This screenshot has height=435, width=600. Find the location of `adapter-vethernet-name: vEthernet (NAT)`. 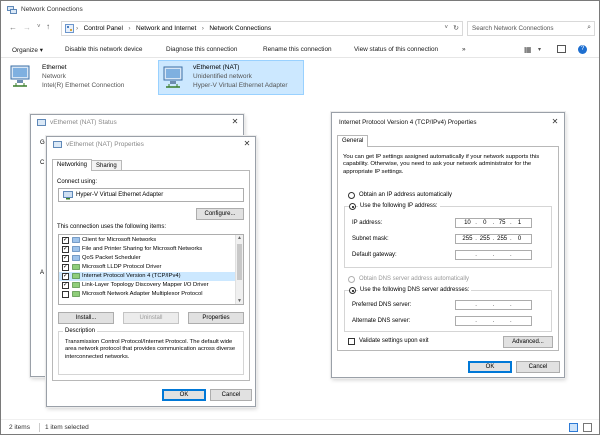

adapter-vethernet-name: vEthernet (NAT) is located at coordinates (216, 67).